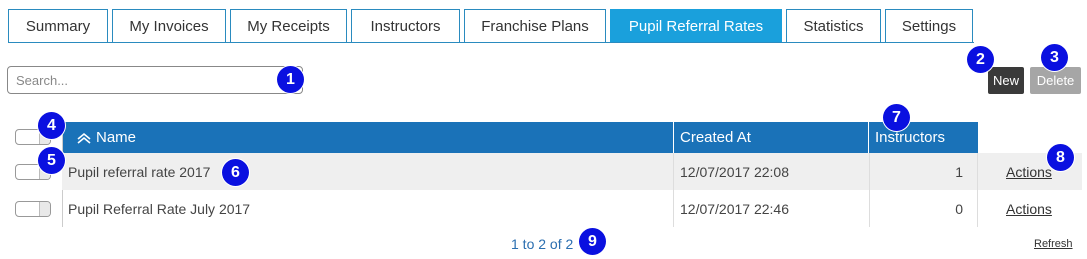 This screenshot has height=259, width=1087. Describe the element at coordinates (771, 208) in the screenshot. I see `cell-created-at: 12/07/2017 22:46` at that location.